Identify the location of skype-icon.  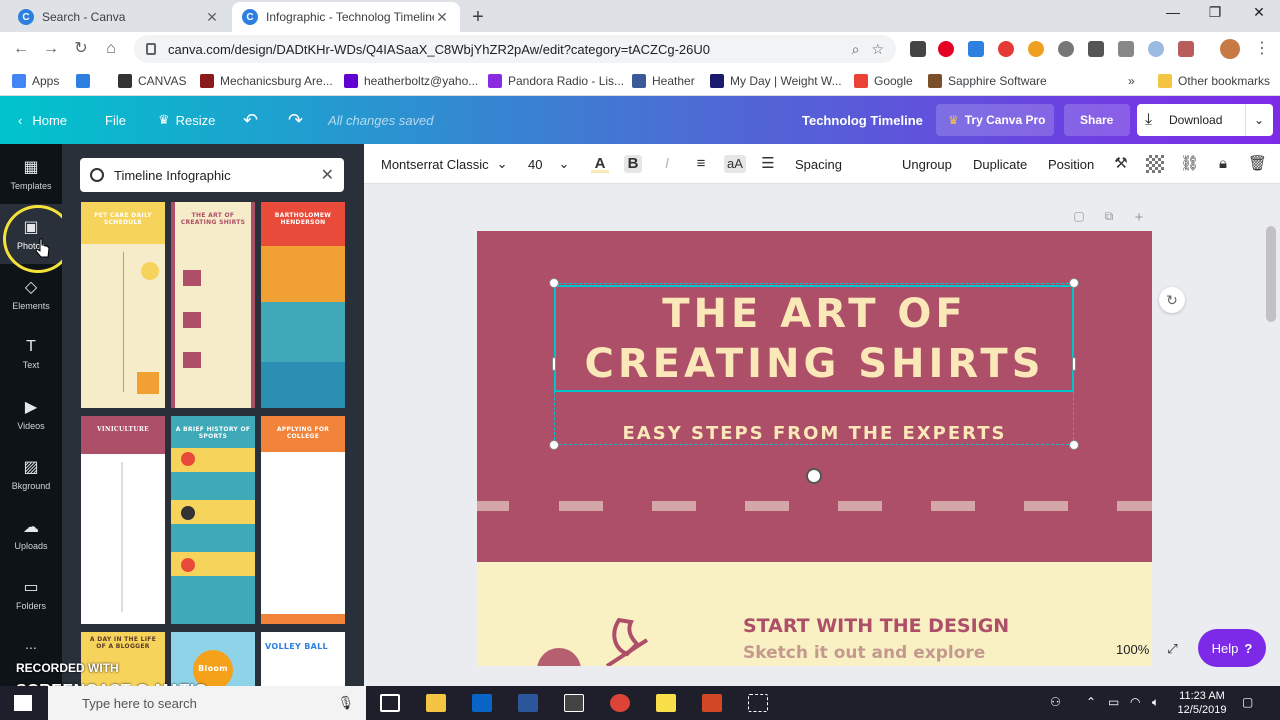
(1066, 49).